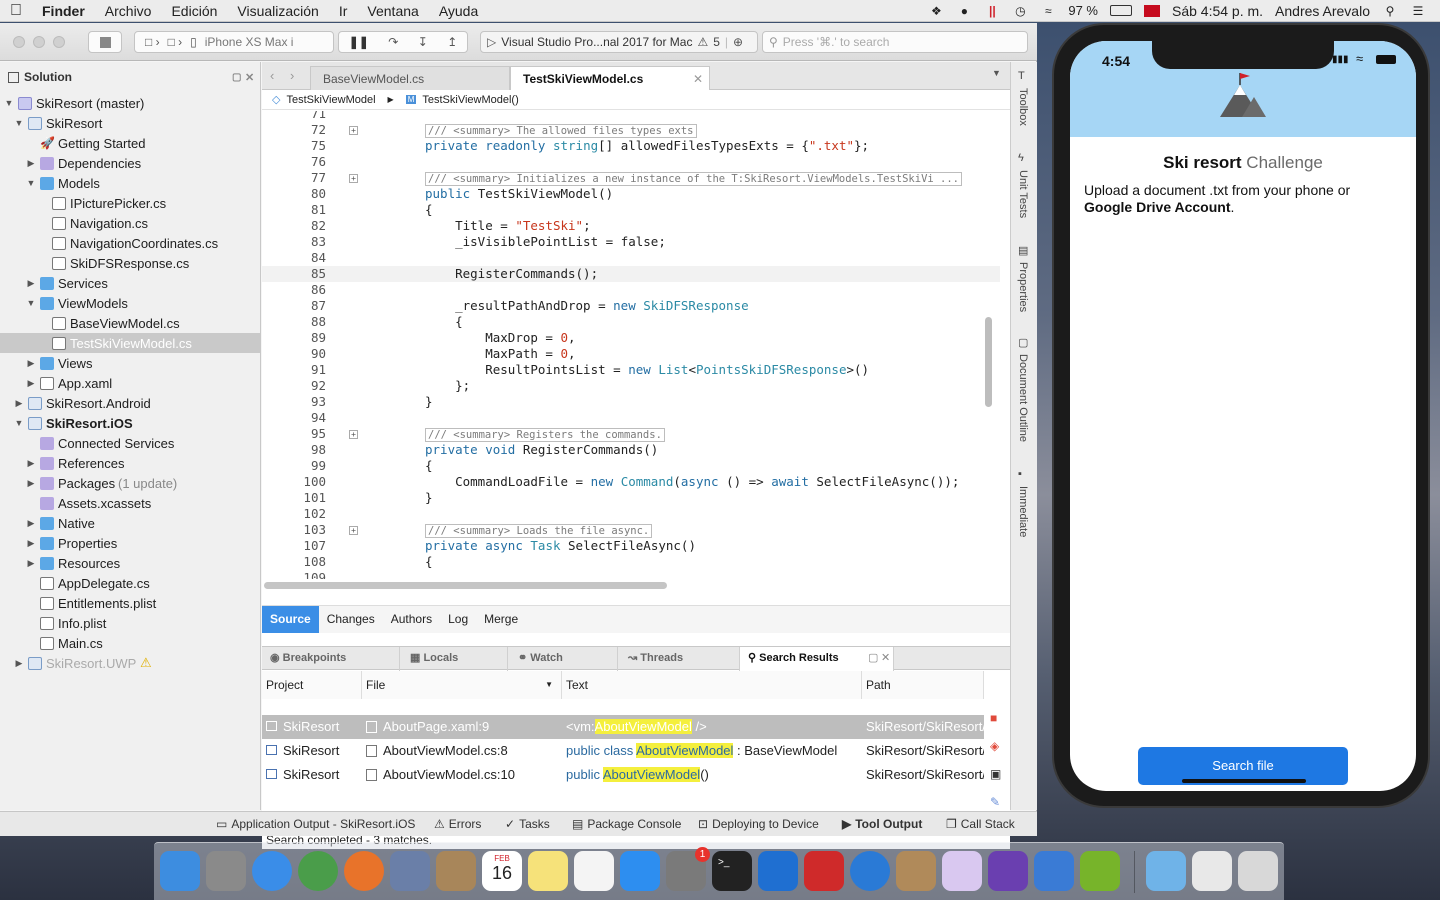  I want to click on firefox-icon, so click(364, 871).